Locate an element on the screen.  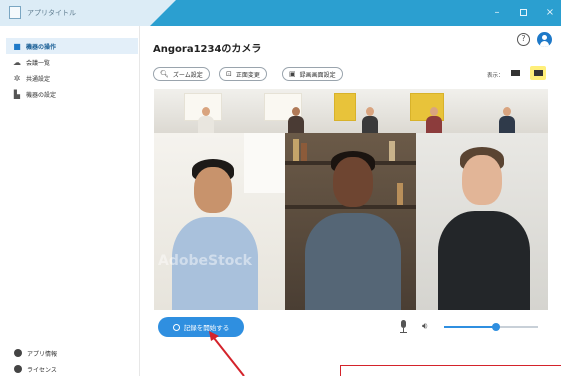
annotation-arrow is located at coordinates (229, 356).